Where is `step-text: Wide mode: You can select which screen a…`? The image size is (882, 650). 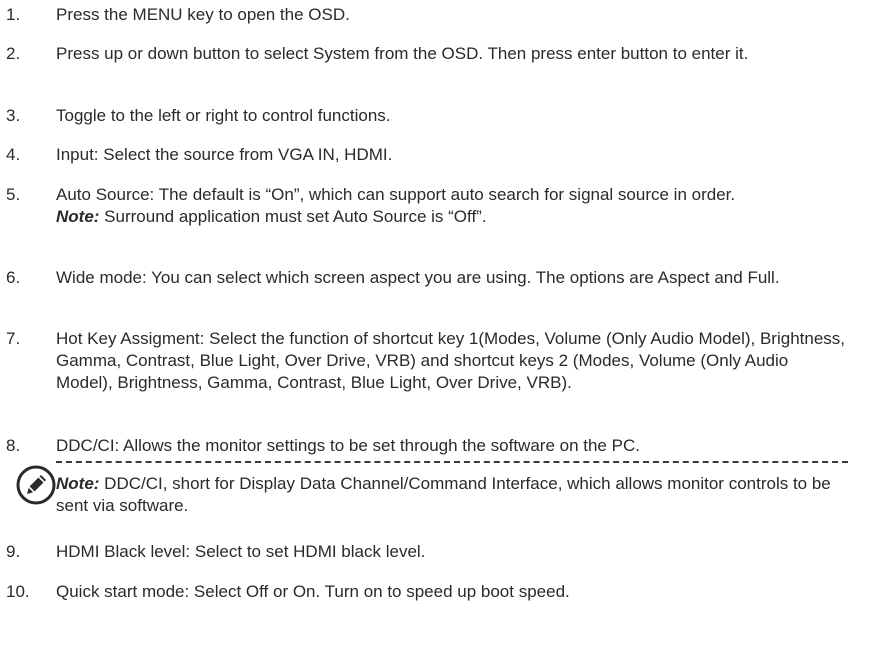 step-text: Wide mode: You can select which screen a… is located at coordinates (418, 277).